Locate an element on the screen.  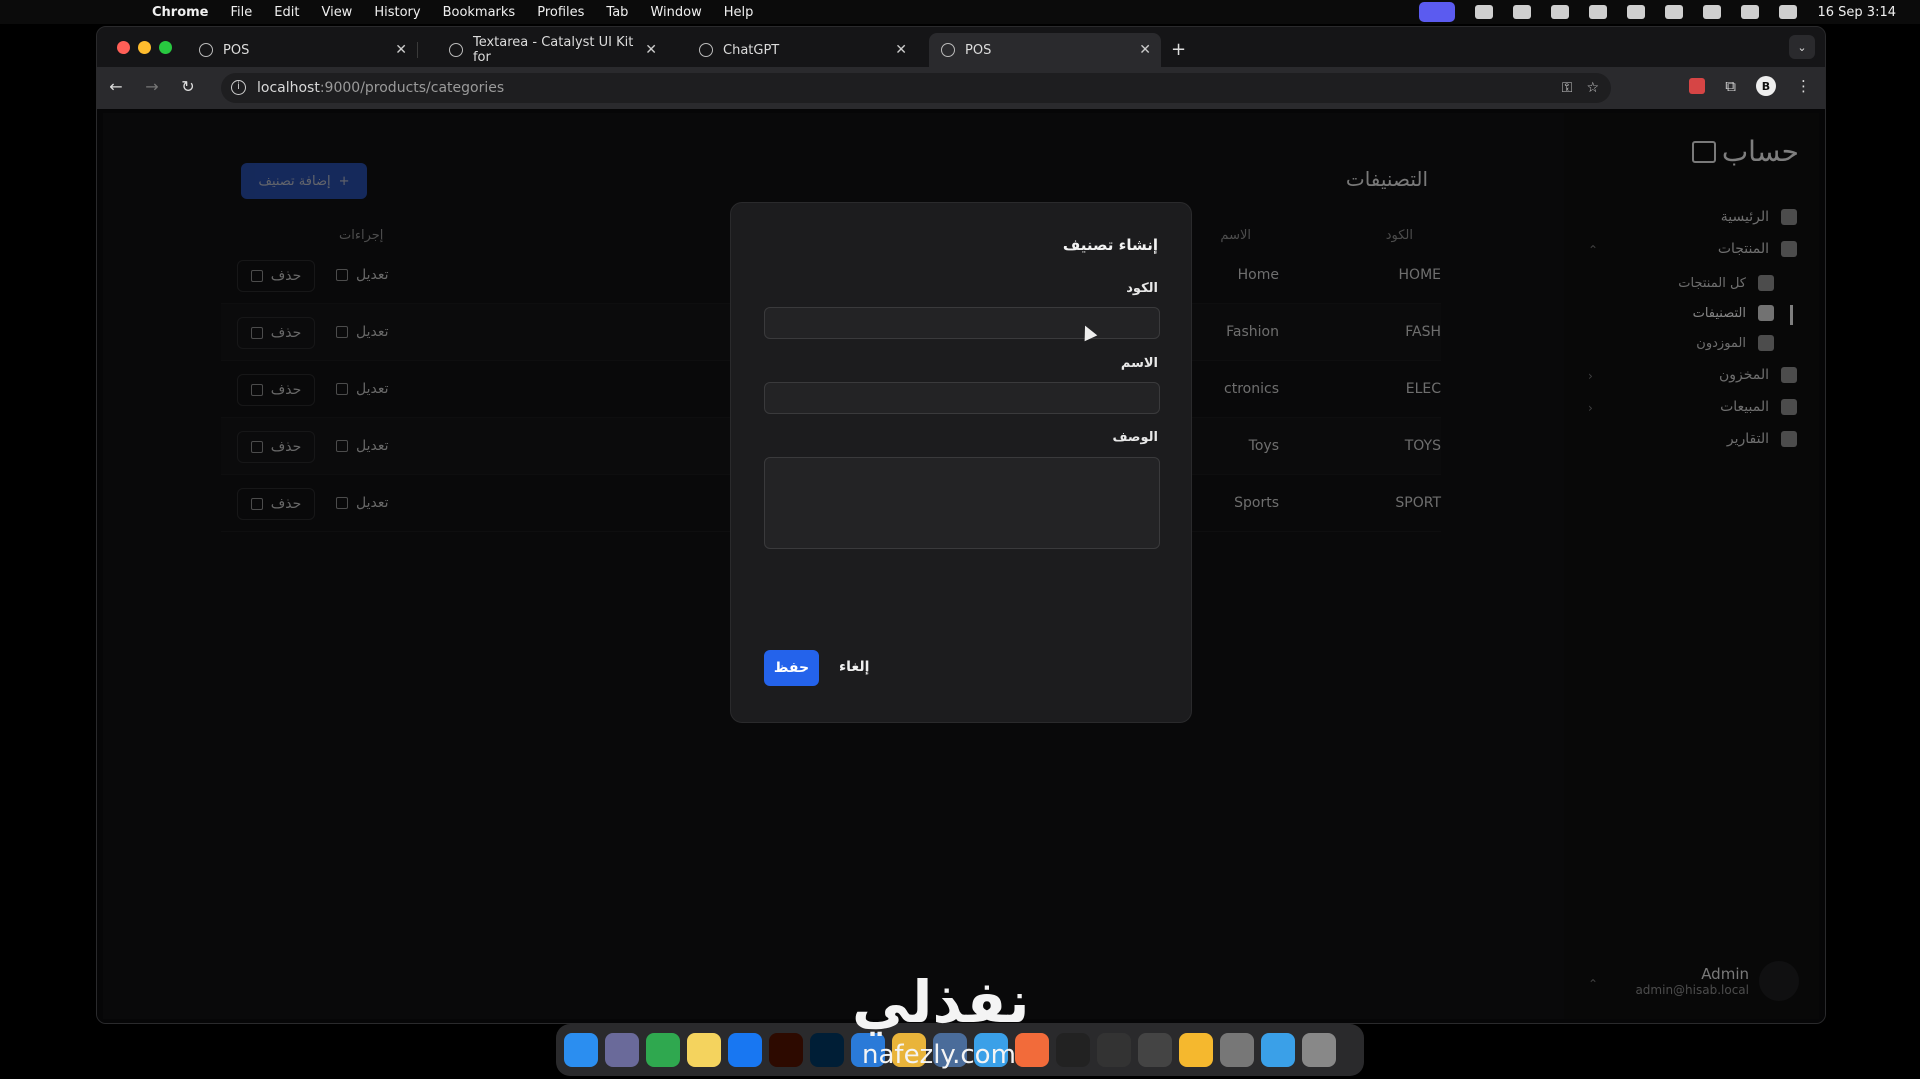
tab-search-chevron-icon: ⌄ is located at coordinates (1802, 47).